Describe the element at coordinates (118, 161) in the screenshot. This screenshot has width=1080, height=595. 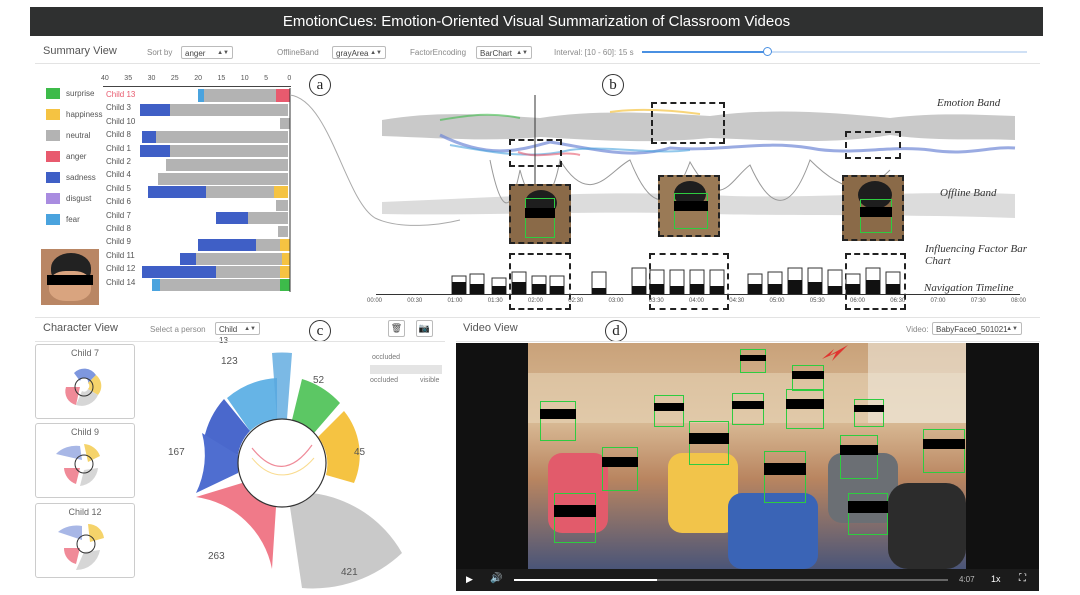
I see `child-row-label: Child 2` at that location.